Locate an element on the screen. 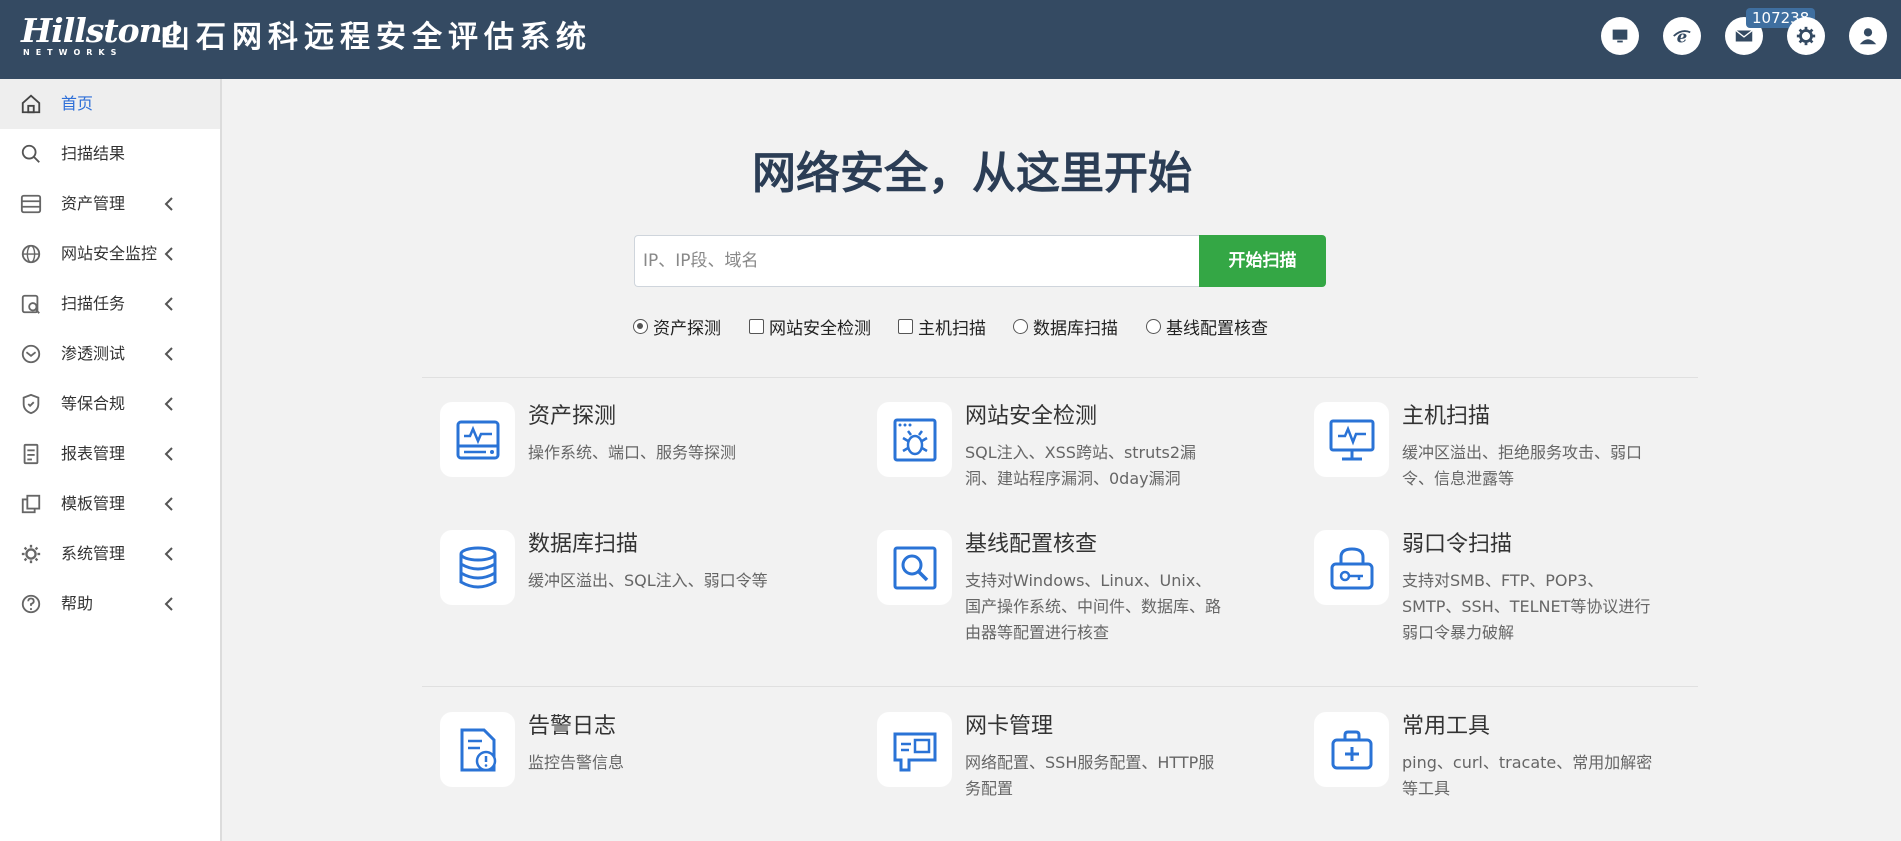  monitor-button is located at coordinates (1620, 36).